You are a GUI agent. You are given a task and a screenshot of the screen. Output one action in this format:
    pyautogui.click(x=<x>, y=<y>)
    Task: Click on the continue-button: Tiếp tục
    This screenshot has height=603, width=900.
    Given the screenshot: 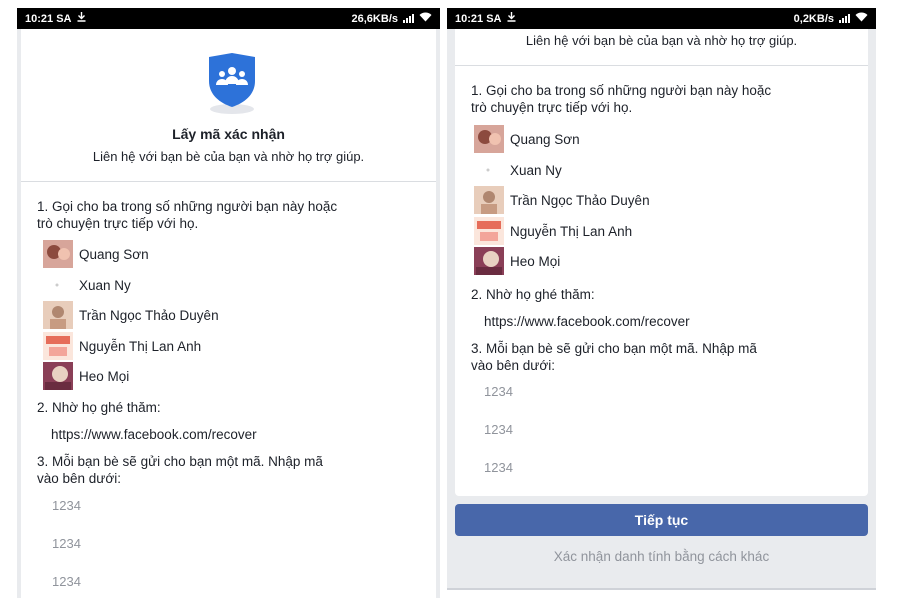 What is the action you would take?
    pyautogui.click(x=661, y=520)
    